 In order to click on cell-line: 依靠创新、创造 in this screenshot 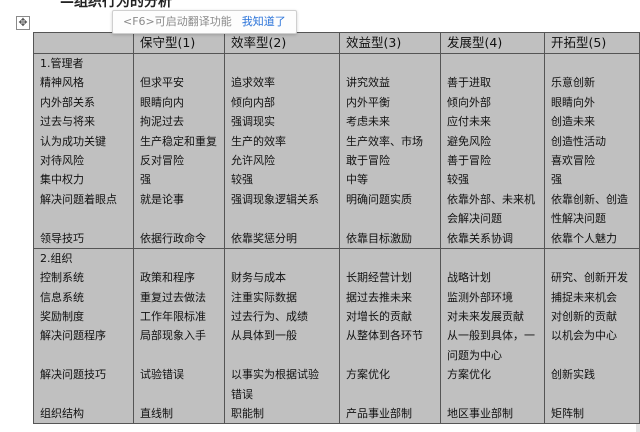, I will do `click(589, 199)`.